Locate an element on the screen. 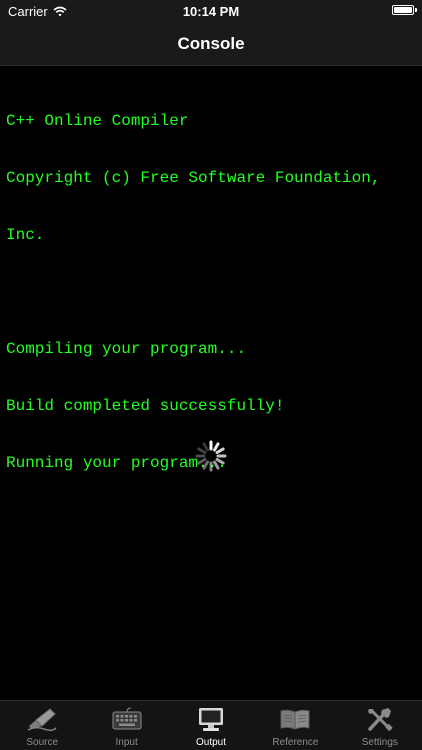 Image resolution: width=422 pixels, height=750 pixels. tab-source: Source is located at coordinates (42, 725).